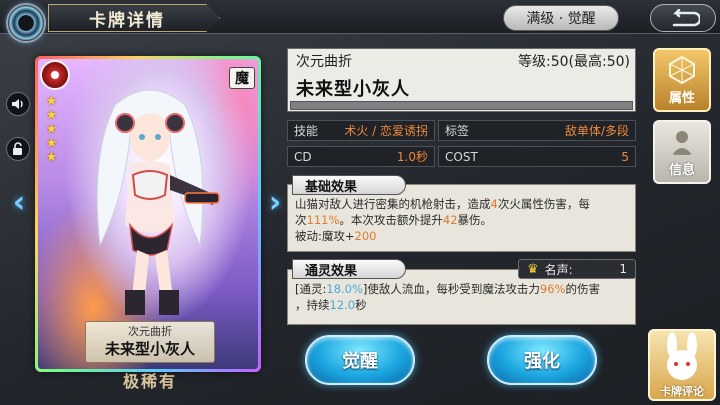 This screenshot has height=405, width=720. What do you see at coordinates (681, 98) in the screenshot?
I see `tab-attributes-label: 属性` at bounding box center [681, 98].